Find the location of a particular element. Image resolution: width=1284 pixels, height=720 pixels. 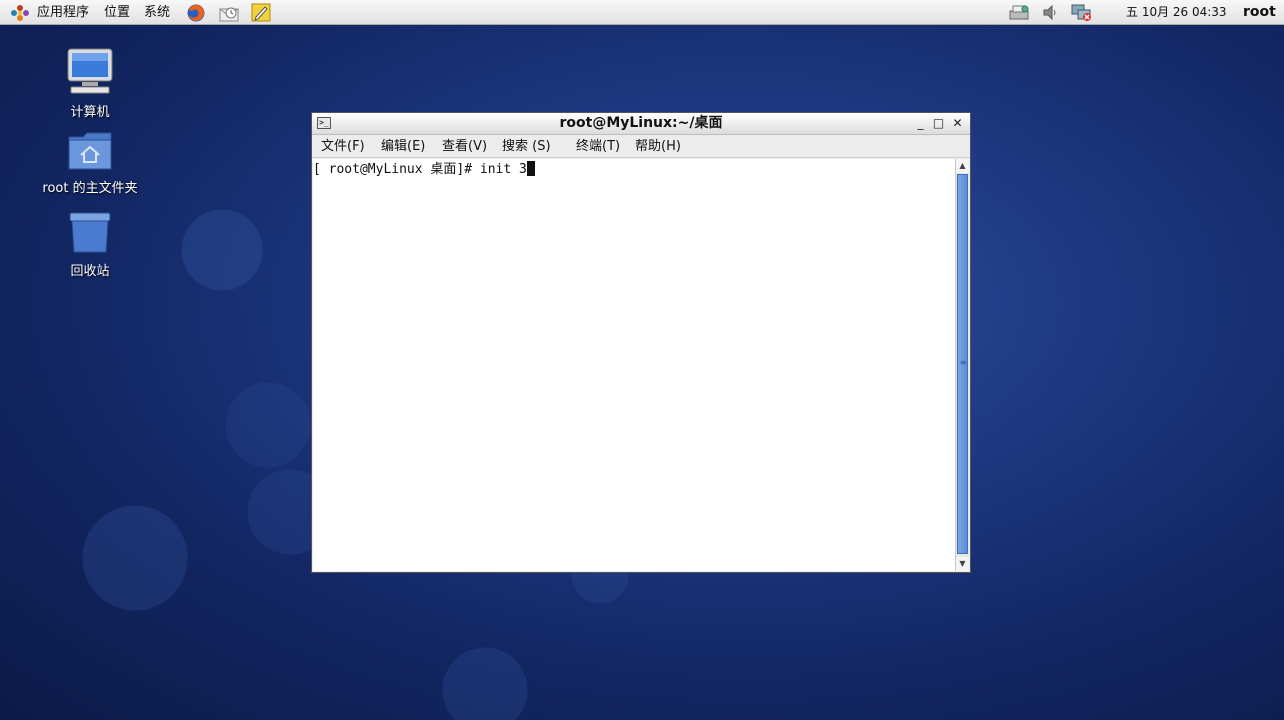

scrollbar-grip-icon: ≡ is located at coordinates (963, 362).